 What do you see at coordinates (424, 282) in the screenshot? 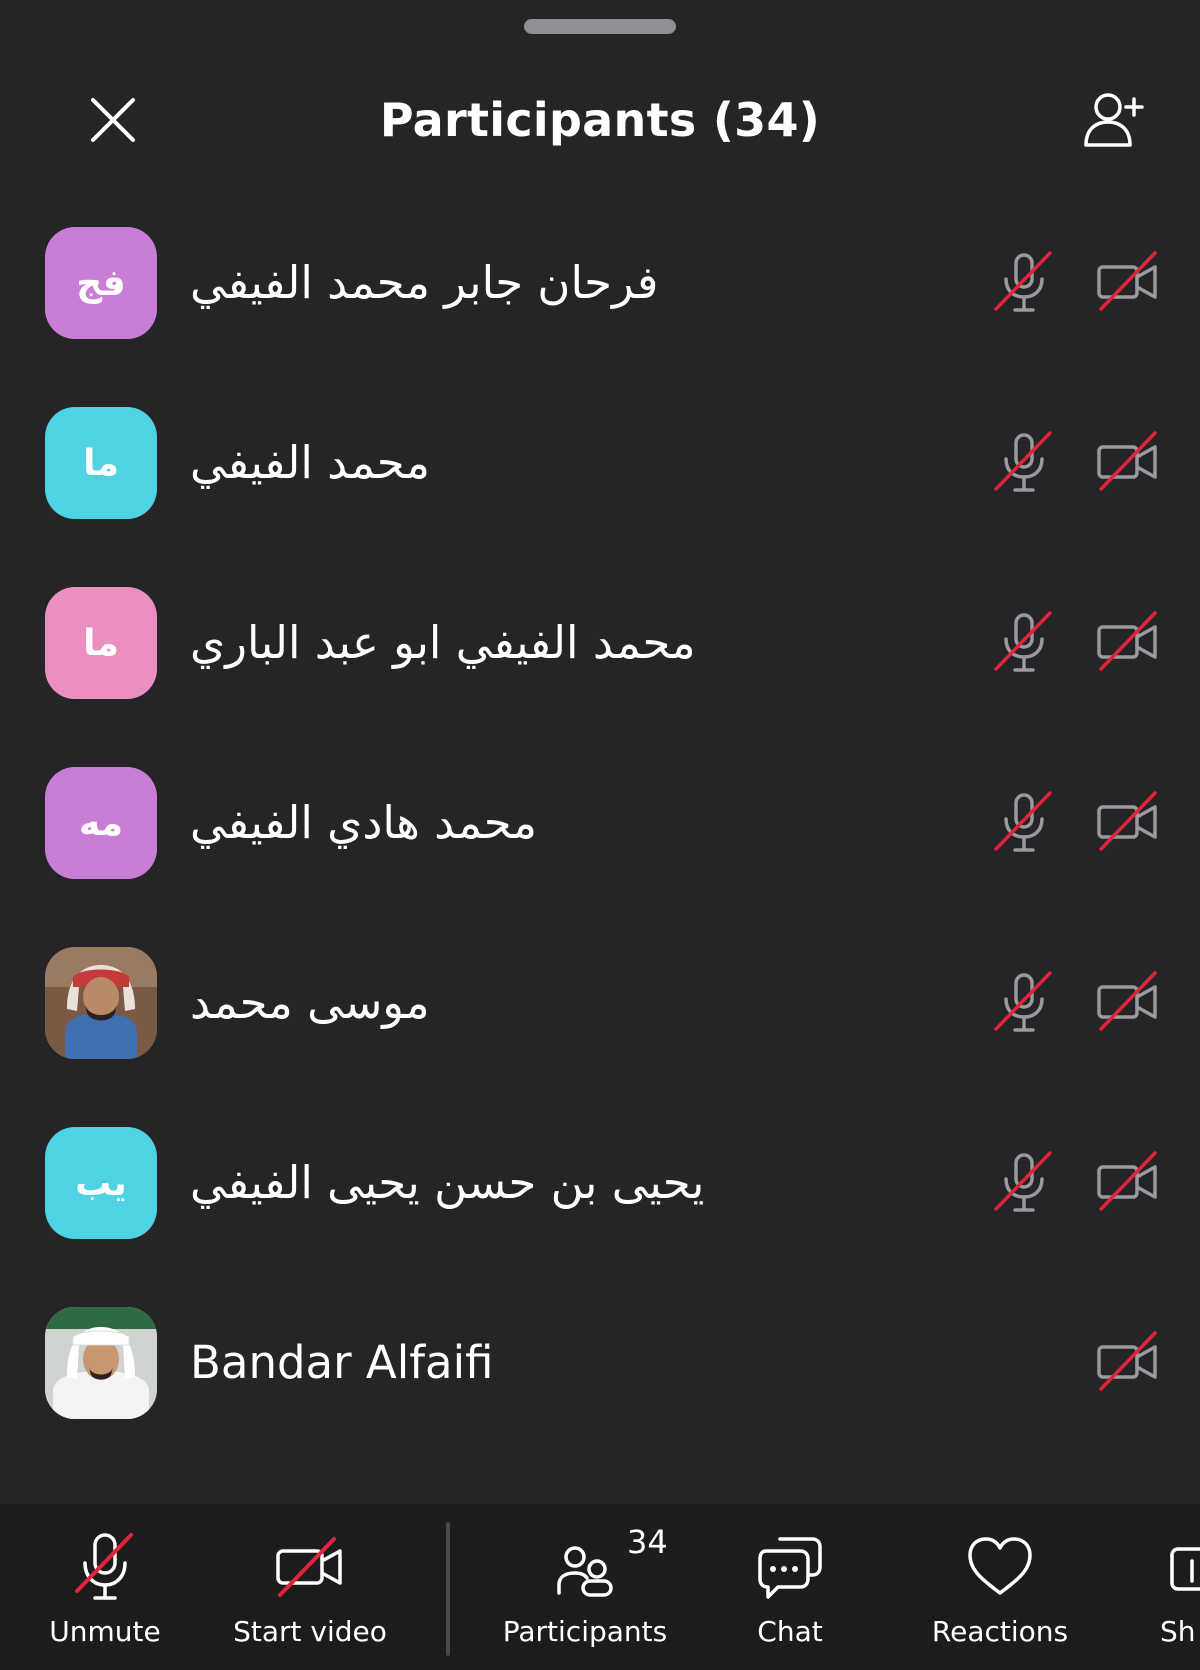
I see `participant-name: فرحان جابر محمد الفيفي` at bounding box center [424, 282].